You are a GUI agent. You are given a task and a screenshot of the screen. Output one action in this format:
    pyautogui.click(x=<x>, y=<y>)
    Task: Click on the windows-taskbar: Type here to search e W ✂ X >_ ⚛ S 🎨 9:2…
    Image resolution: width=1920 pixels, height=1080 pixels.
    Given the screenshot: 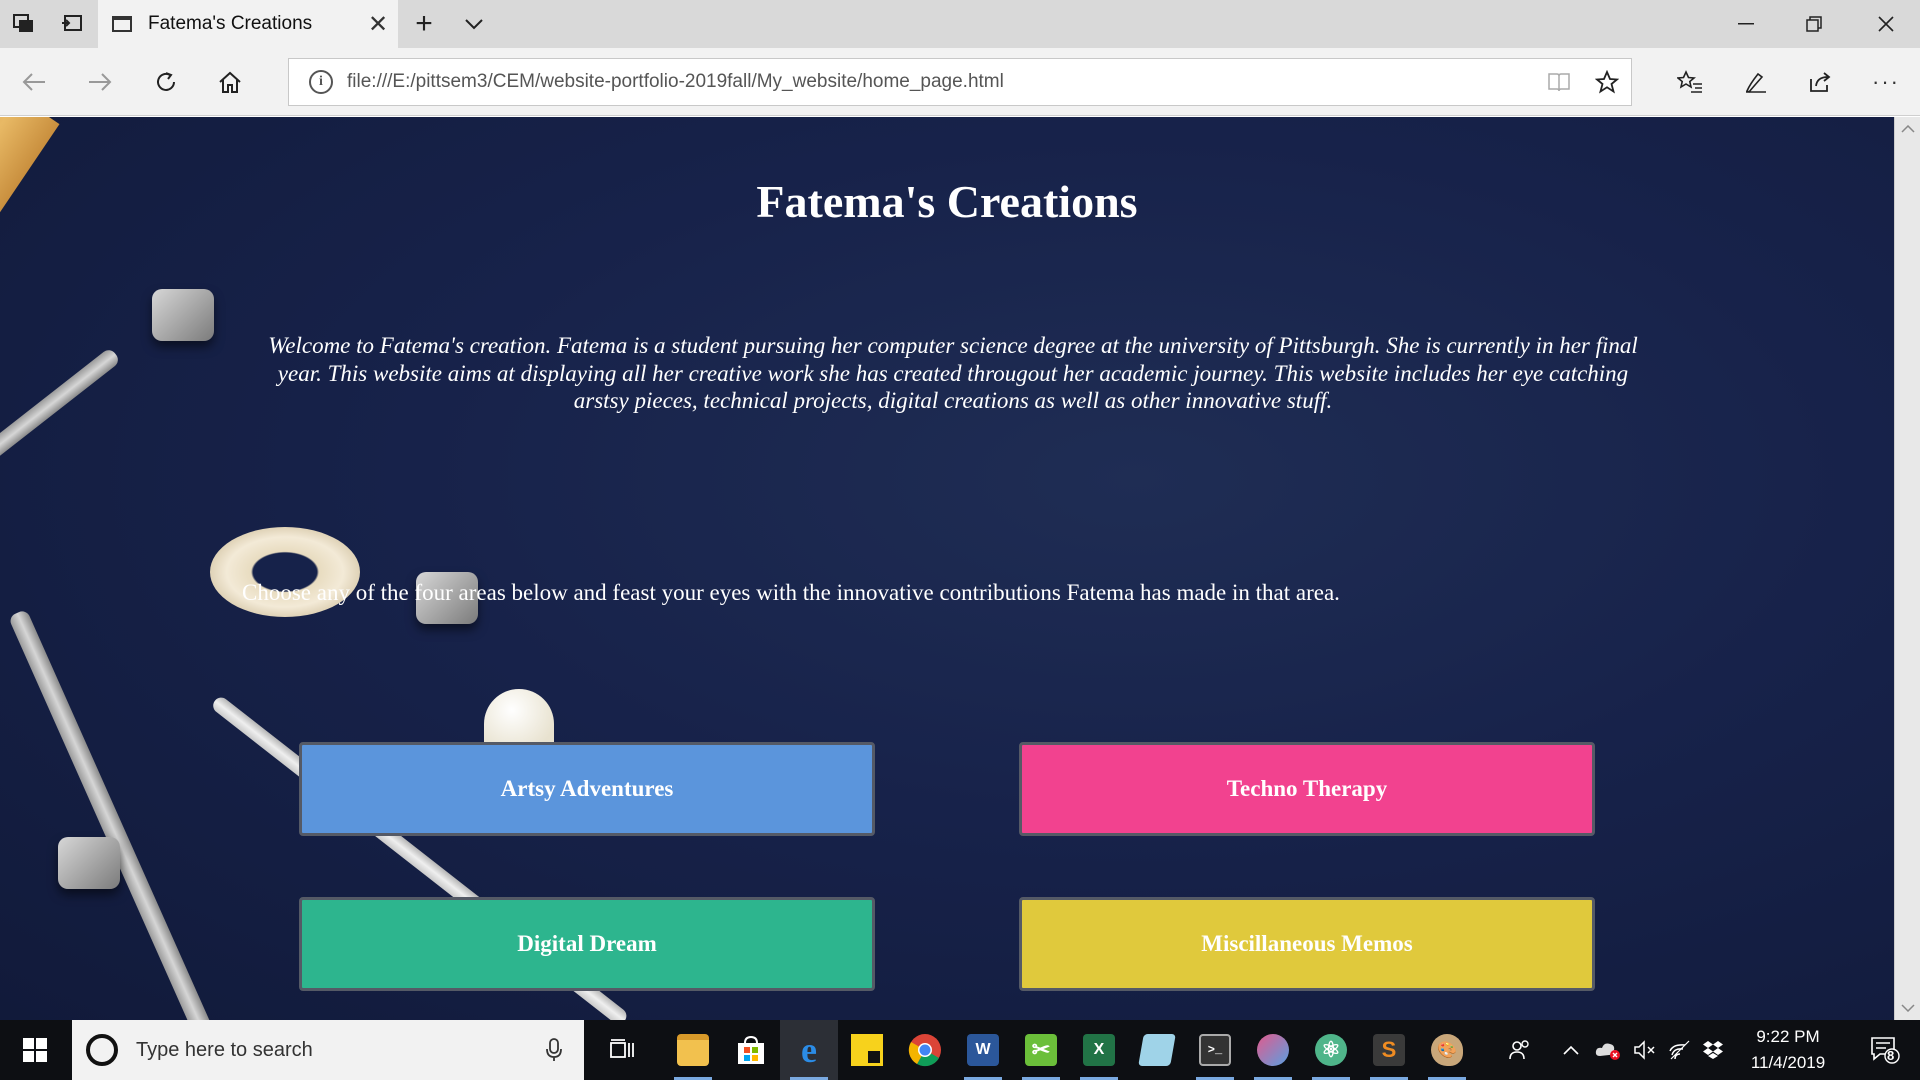 What is the action you would take?
    pyautogui.click(x=960, y=1050)
    